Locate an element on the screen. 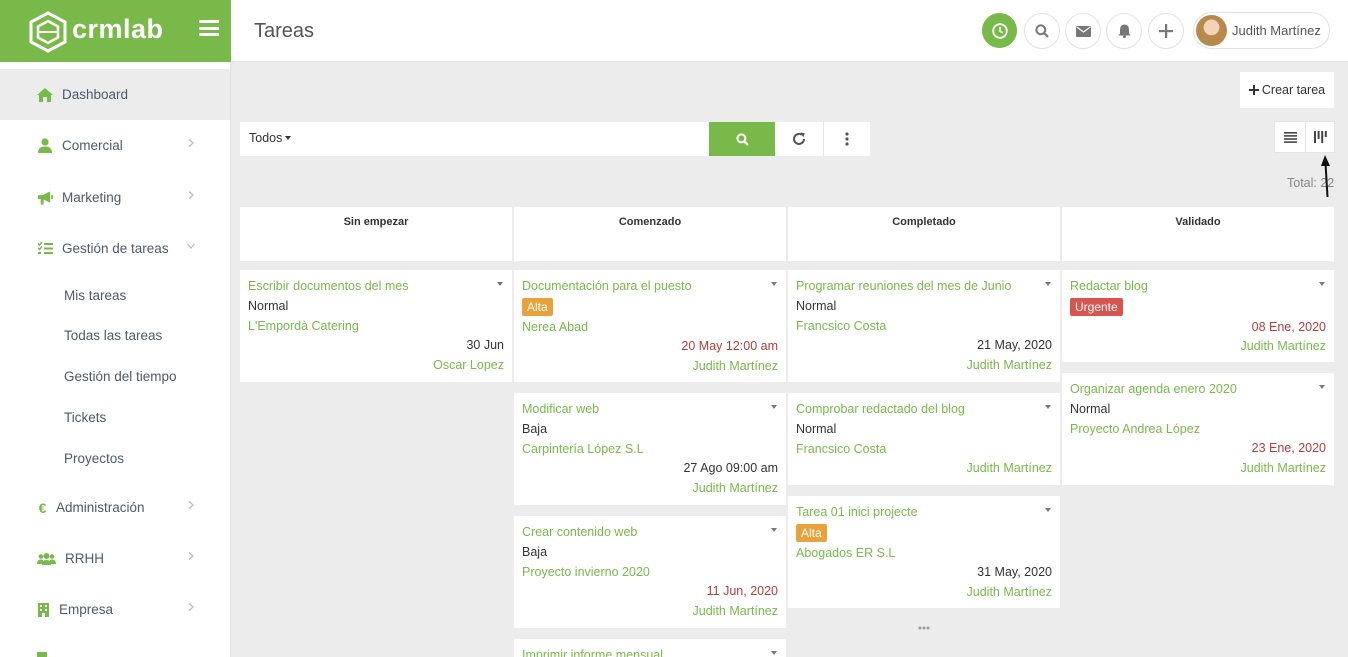 This screenshot has width=1348, height=657. task-date: 27 Ago 09:00 am is located at coordinates (730, 468).